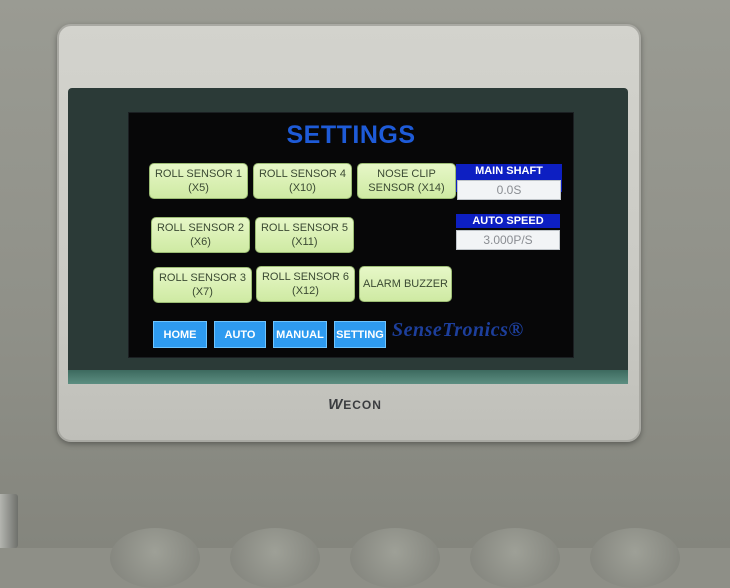 This screenshot has width=730, height=588. I want to click on roll-sensor-5-button: ROLL SENSOR 5 (X11), so click(304, 235).